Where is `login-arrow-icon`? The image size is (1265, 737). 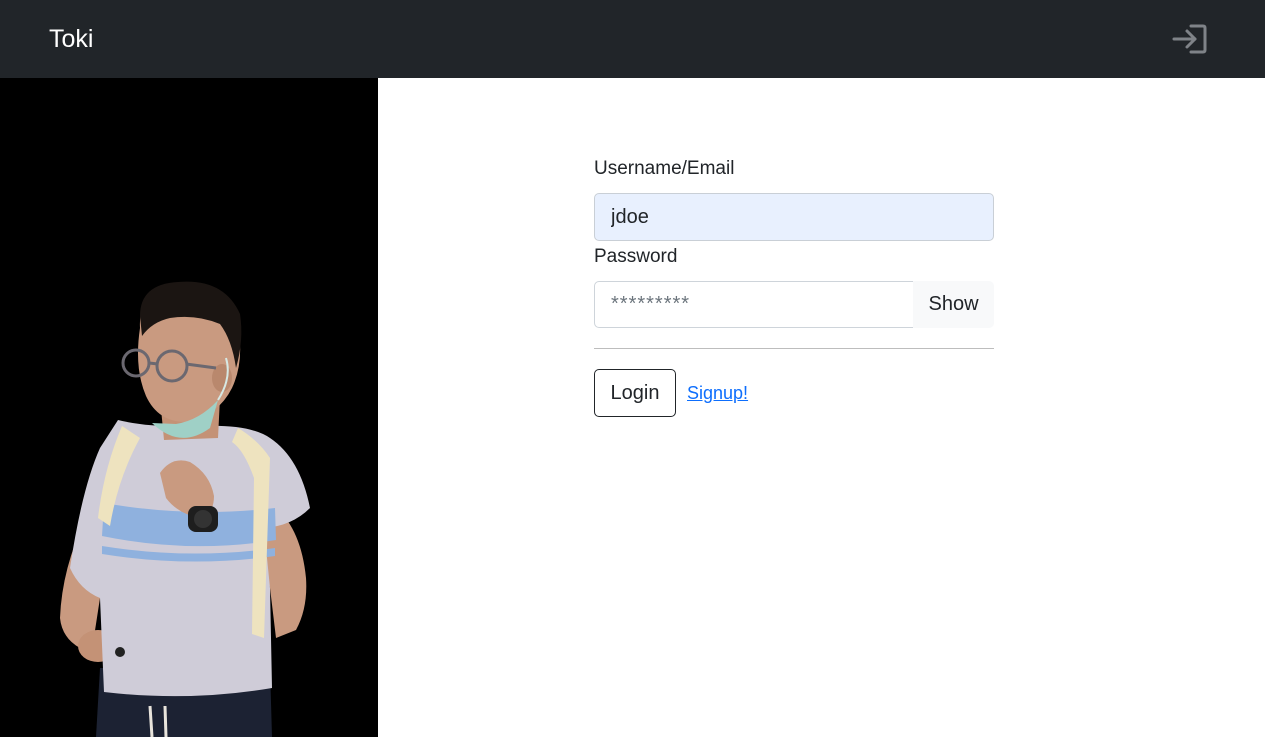 login-arrow-icon is located at coordinates (1189, 39).